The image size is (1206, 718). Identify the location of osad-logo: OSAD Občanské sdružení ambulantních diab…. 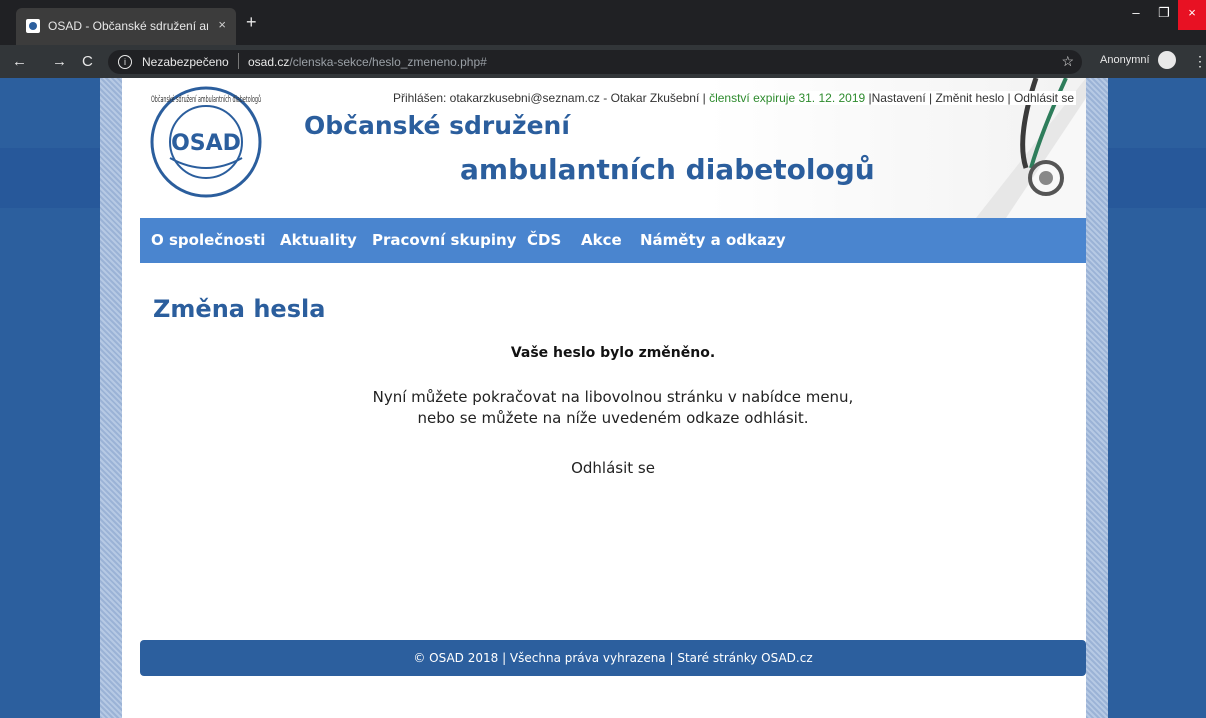
(209, 140).